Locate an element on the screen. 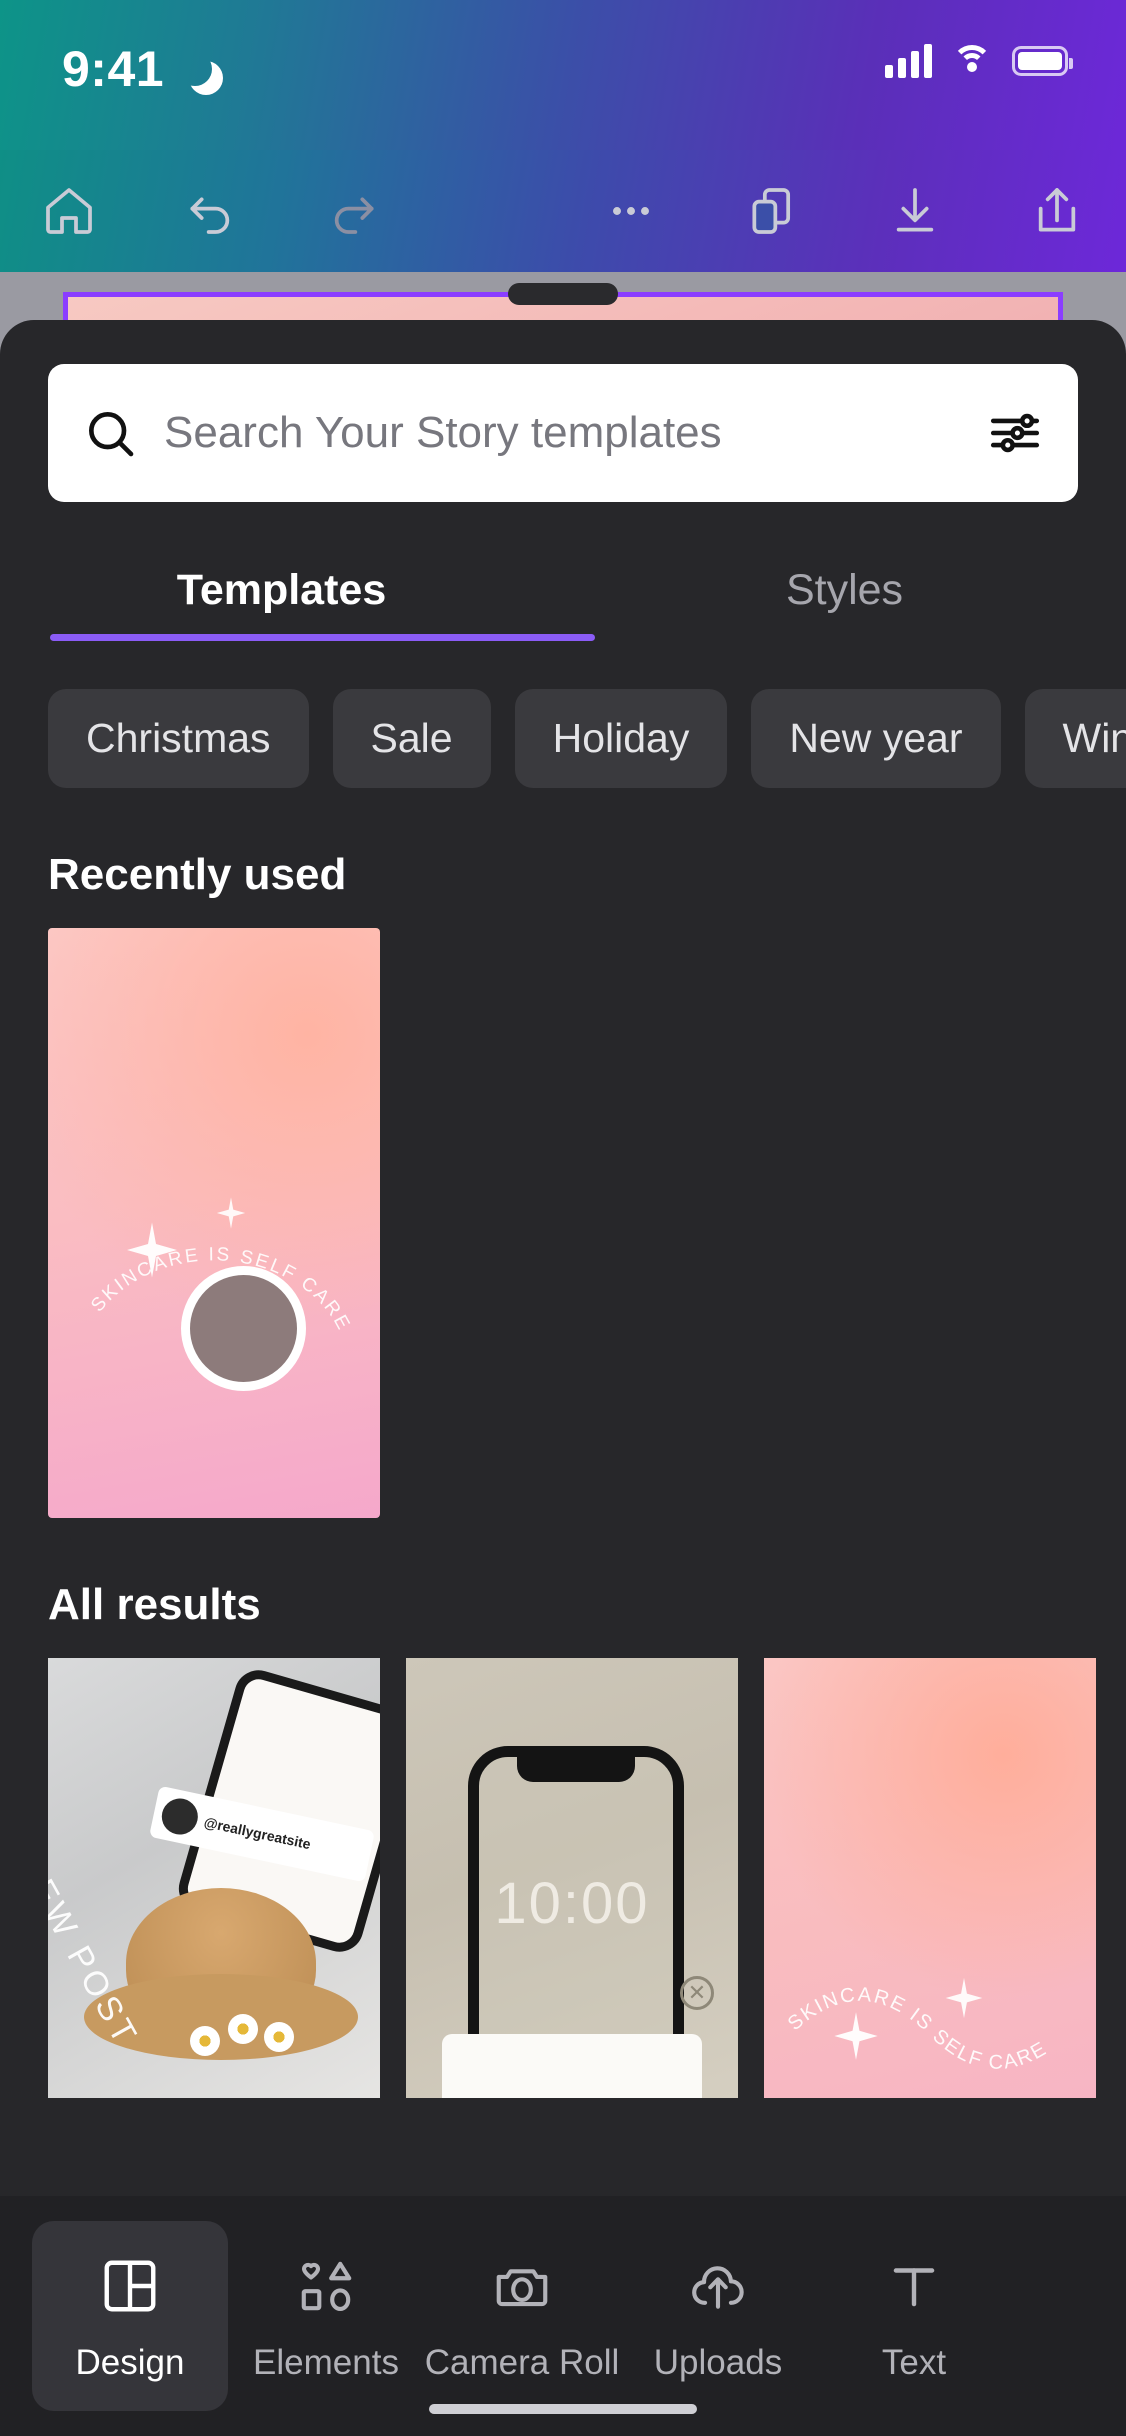 This screenshot has height=2436, width=1126. tab-styles: Styles is located at coordinates (844, 594).